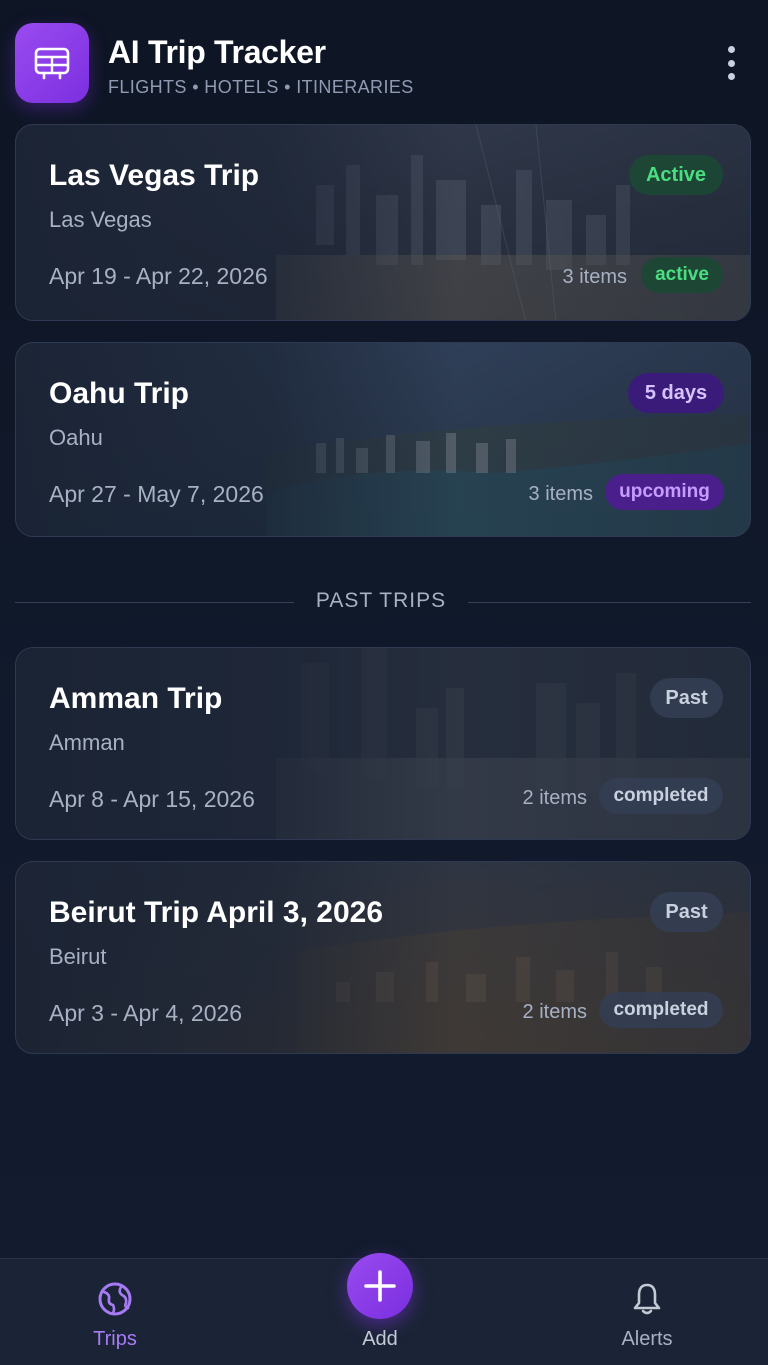 The height and width of the screenshot is (1365, 768). What do you see at coordinates (676, 393) in the screenshot?
I see `days-badge: 5 days` at bounding box center [676, 393].